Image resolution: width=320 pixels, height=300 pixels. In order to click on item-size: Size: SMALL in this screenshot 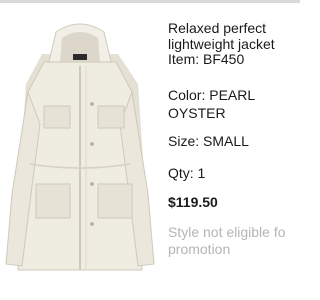, I will do `click(208, 141)`.